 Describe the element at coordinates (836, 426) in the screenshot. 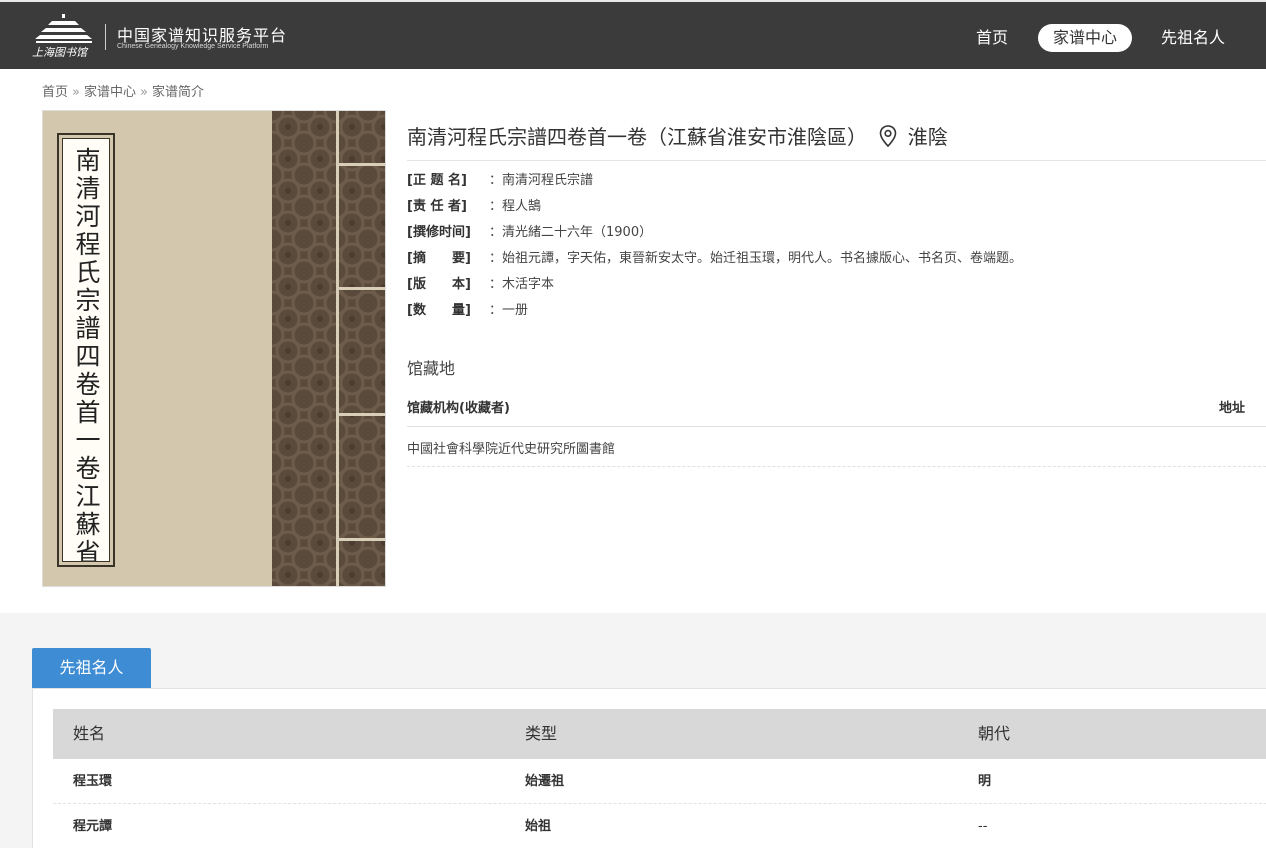

I see `holdings-divider` at that location.